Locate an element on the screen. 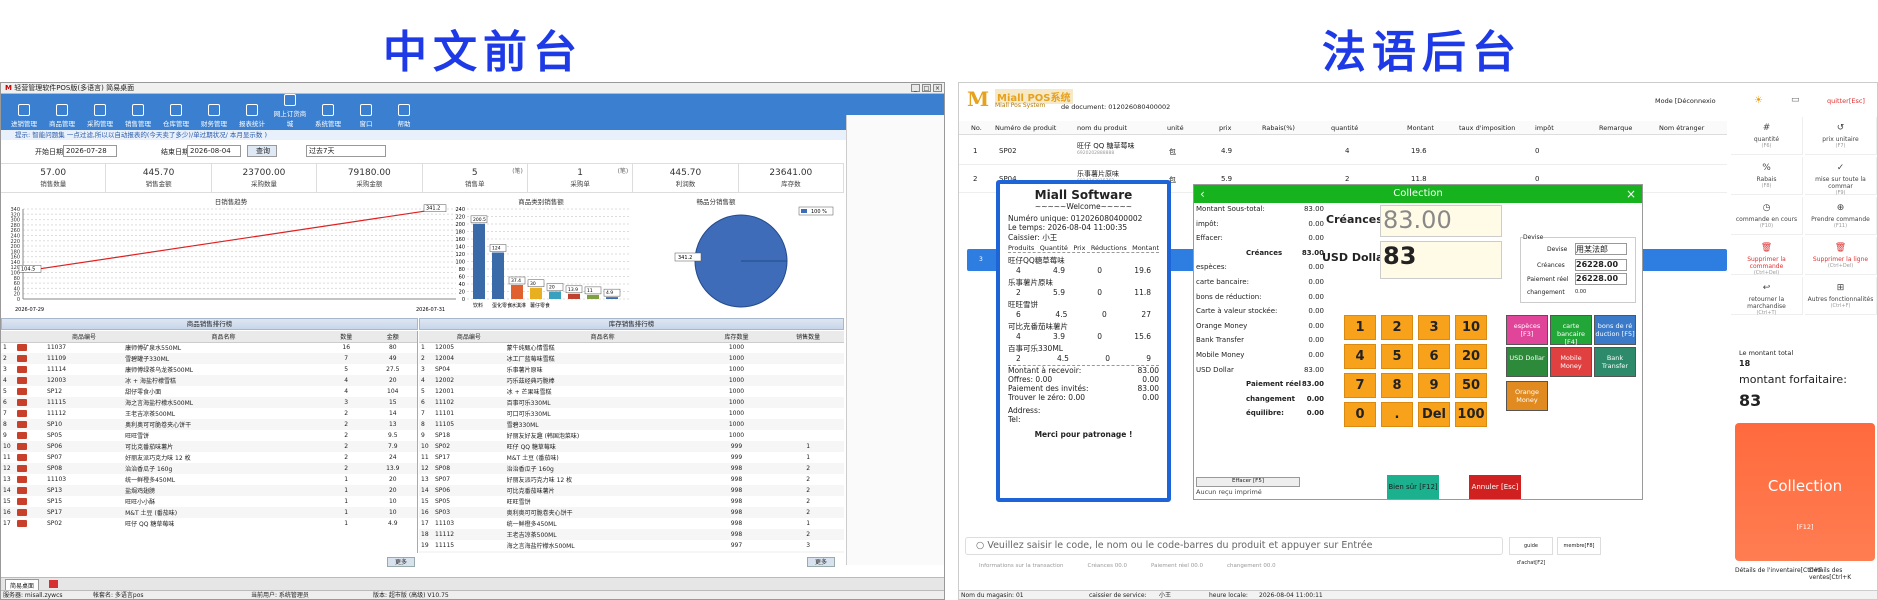 This screenshot has width=1878, height=600. table-row: 12 SP08 治治香瓜子 160g 2 13.9 is located at coordinates (209, 468).